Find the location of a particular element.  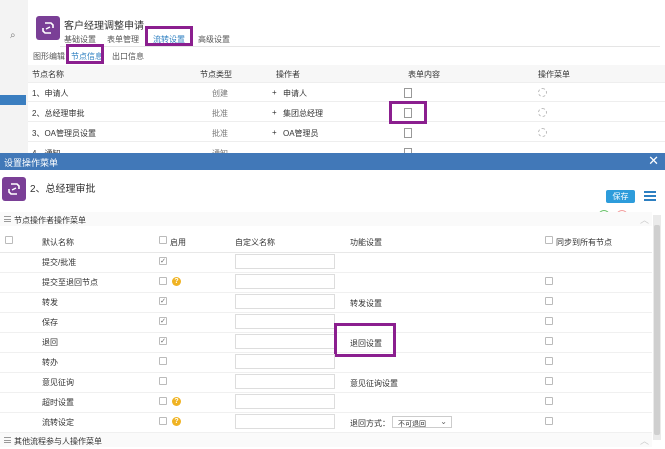

table-row: 转发 ✓ 转发设置 is located at coordinates (326, 302).